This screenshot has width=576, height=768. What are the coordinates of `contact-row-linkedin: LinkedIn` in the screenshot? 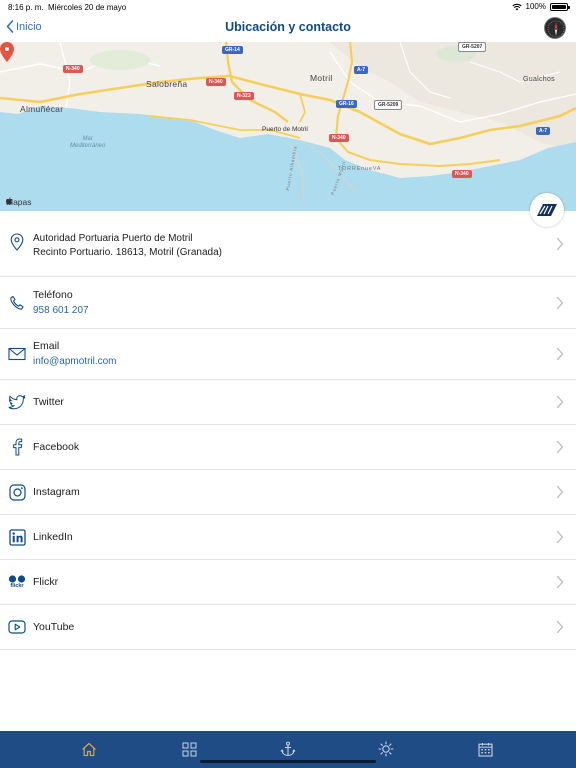 It's located at (288, 537).